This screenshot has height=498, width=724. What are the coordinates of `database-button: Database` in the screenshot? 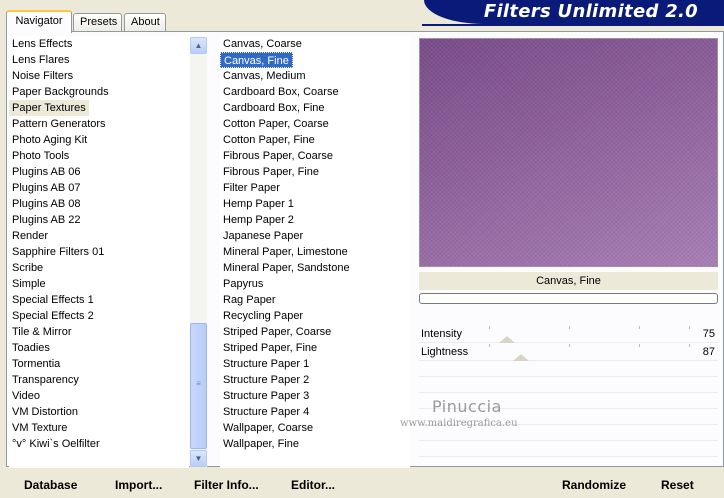 It's located at (50, 485).